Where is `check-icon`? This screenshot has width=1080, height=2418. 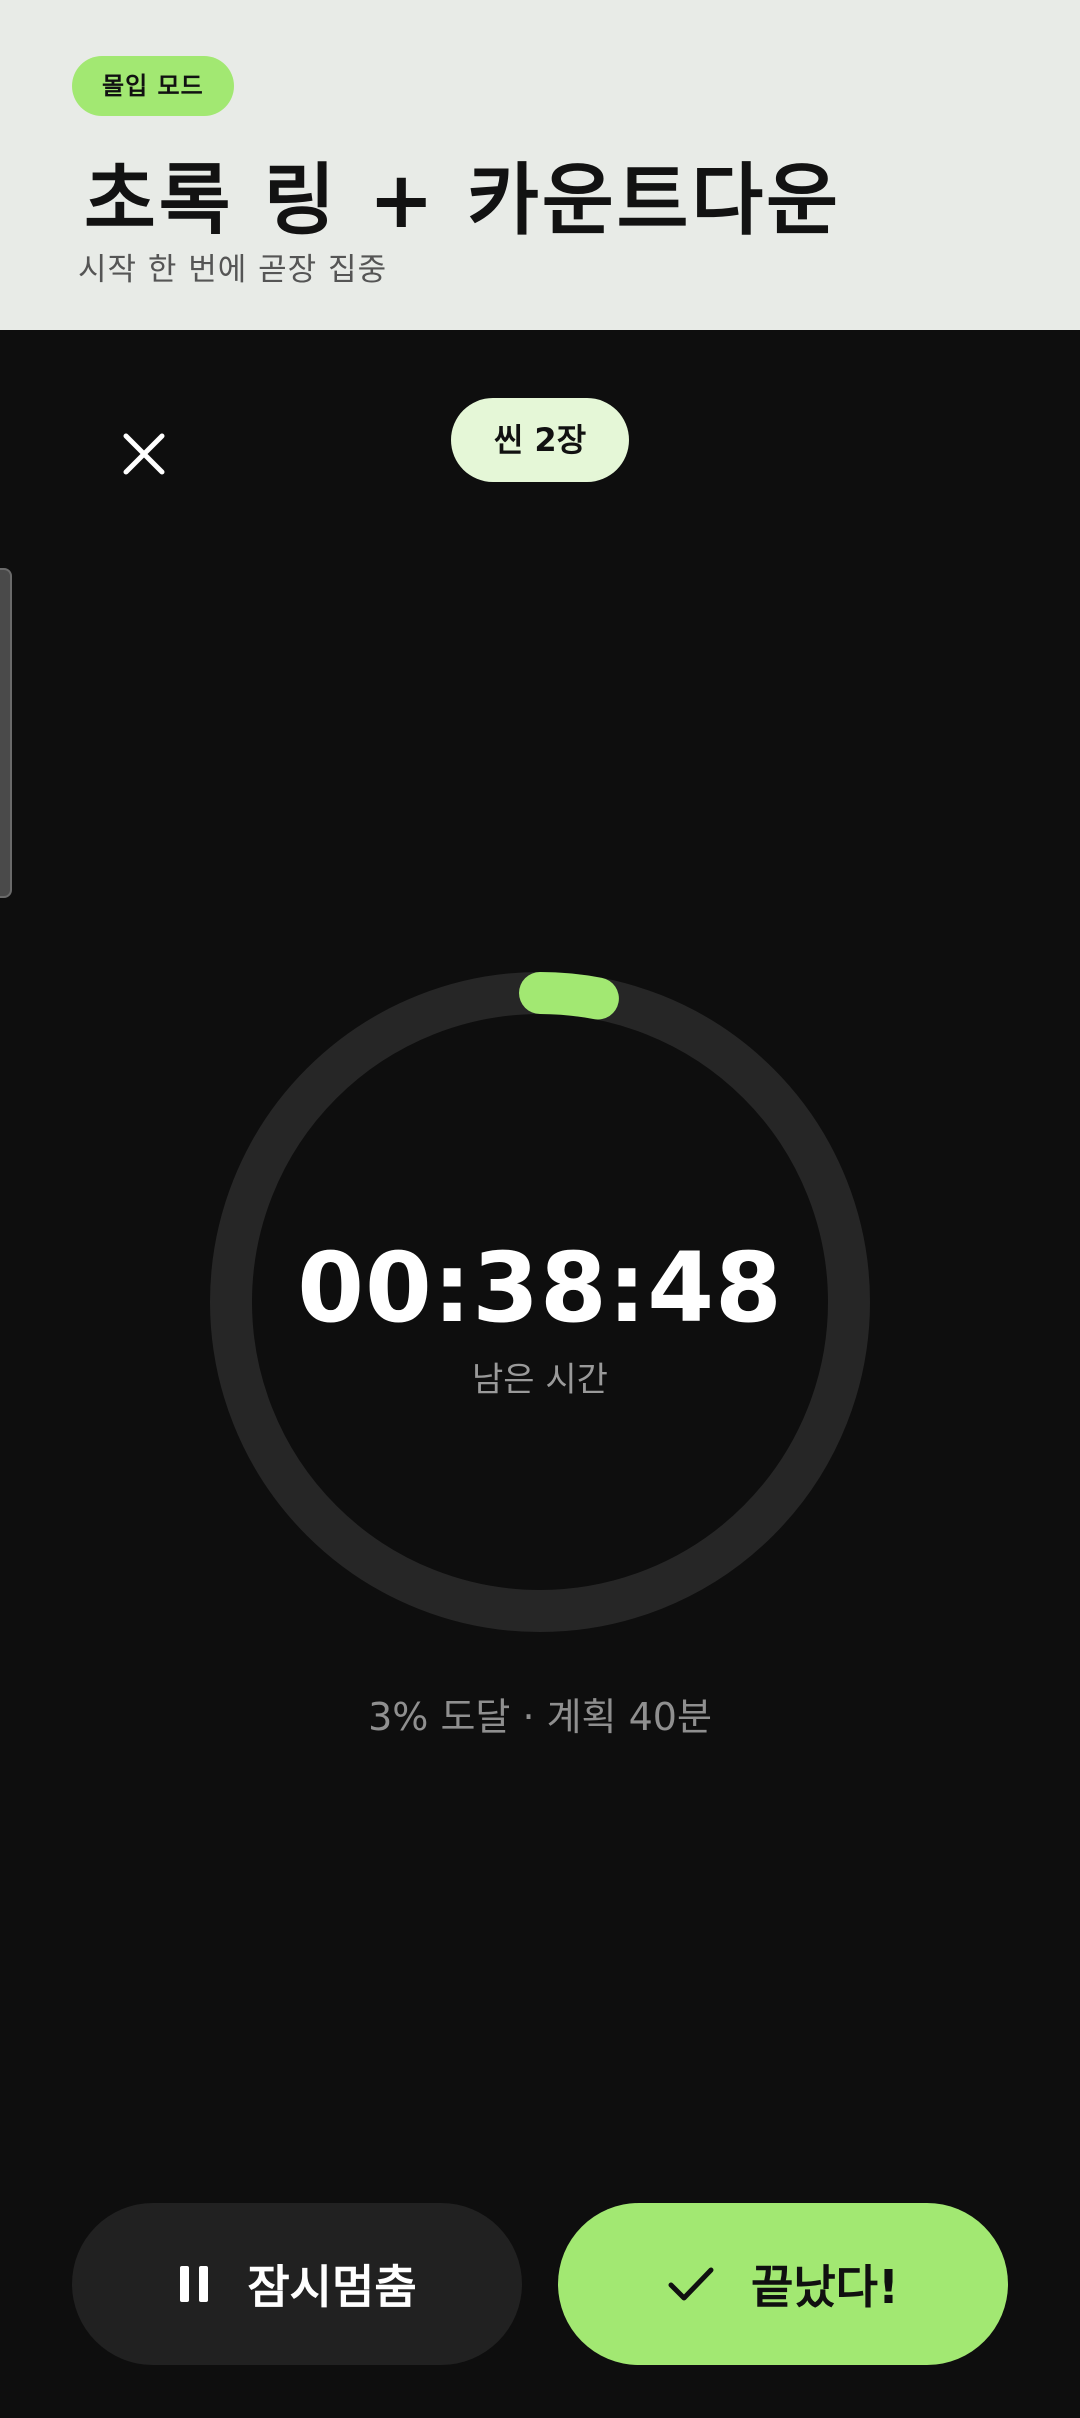 check-icon is located at coordinates (691, 2284).